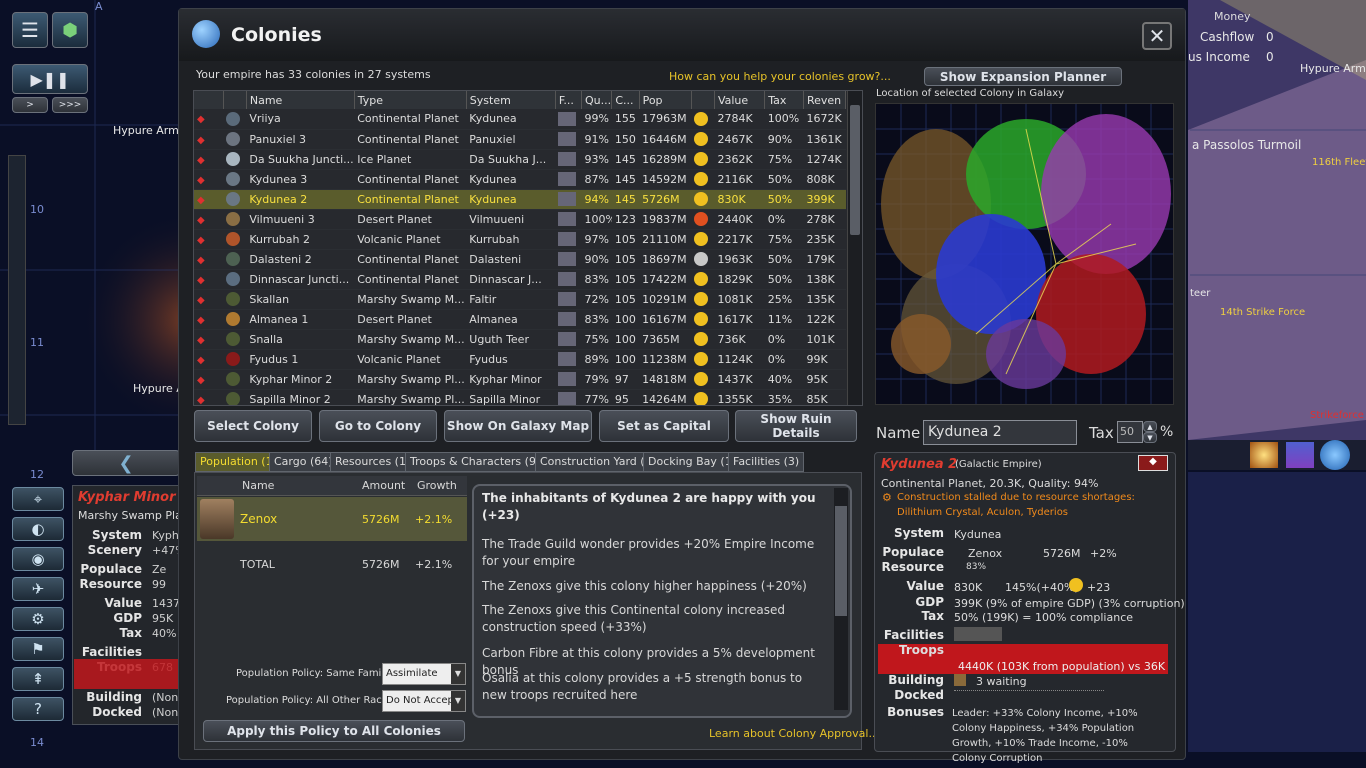 The height and width of the screenshot is (768, 1366). Describe the element at coordinates (1157, 36) in the screenshot. I see `close-button: ✕` at that location.